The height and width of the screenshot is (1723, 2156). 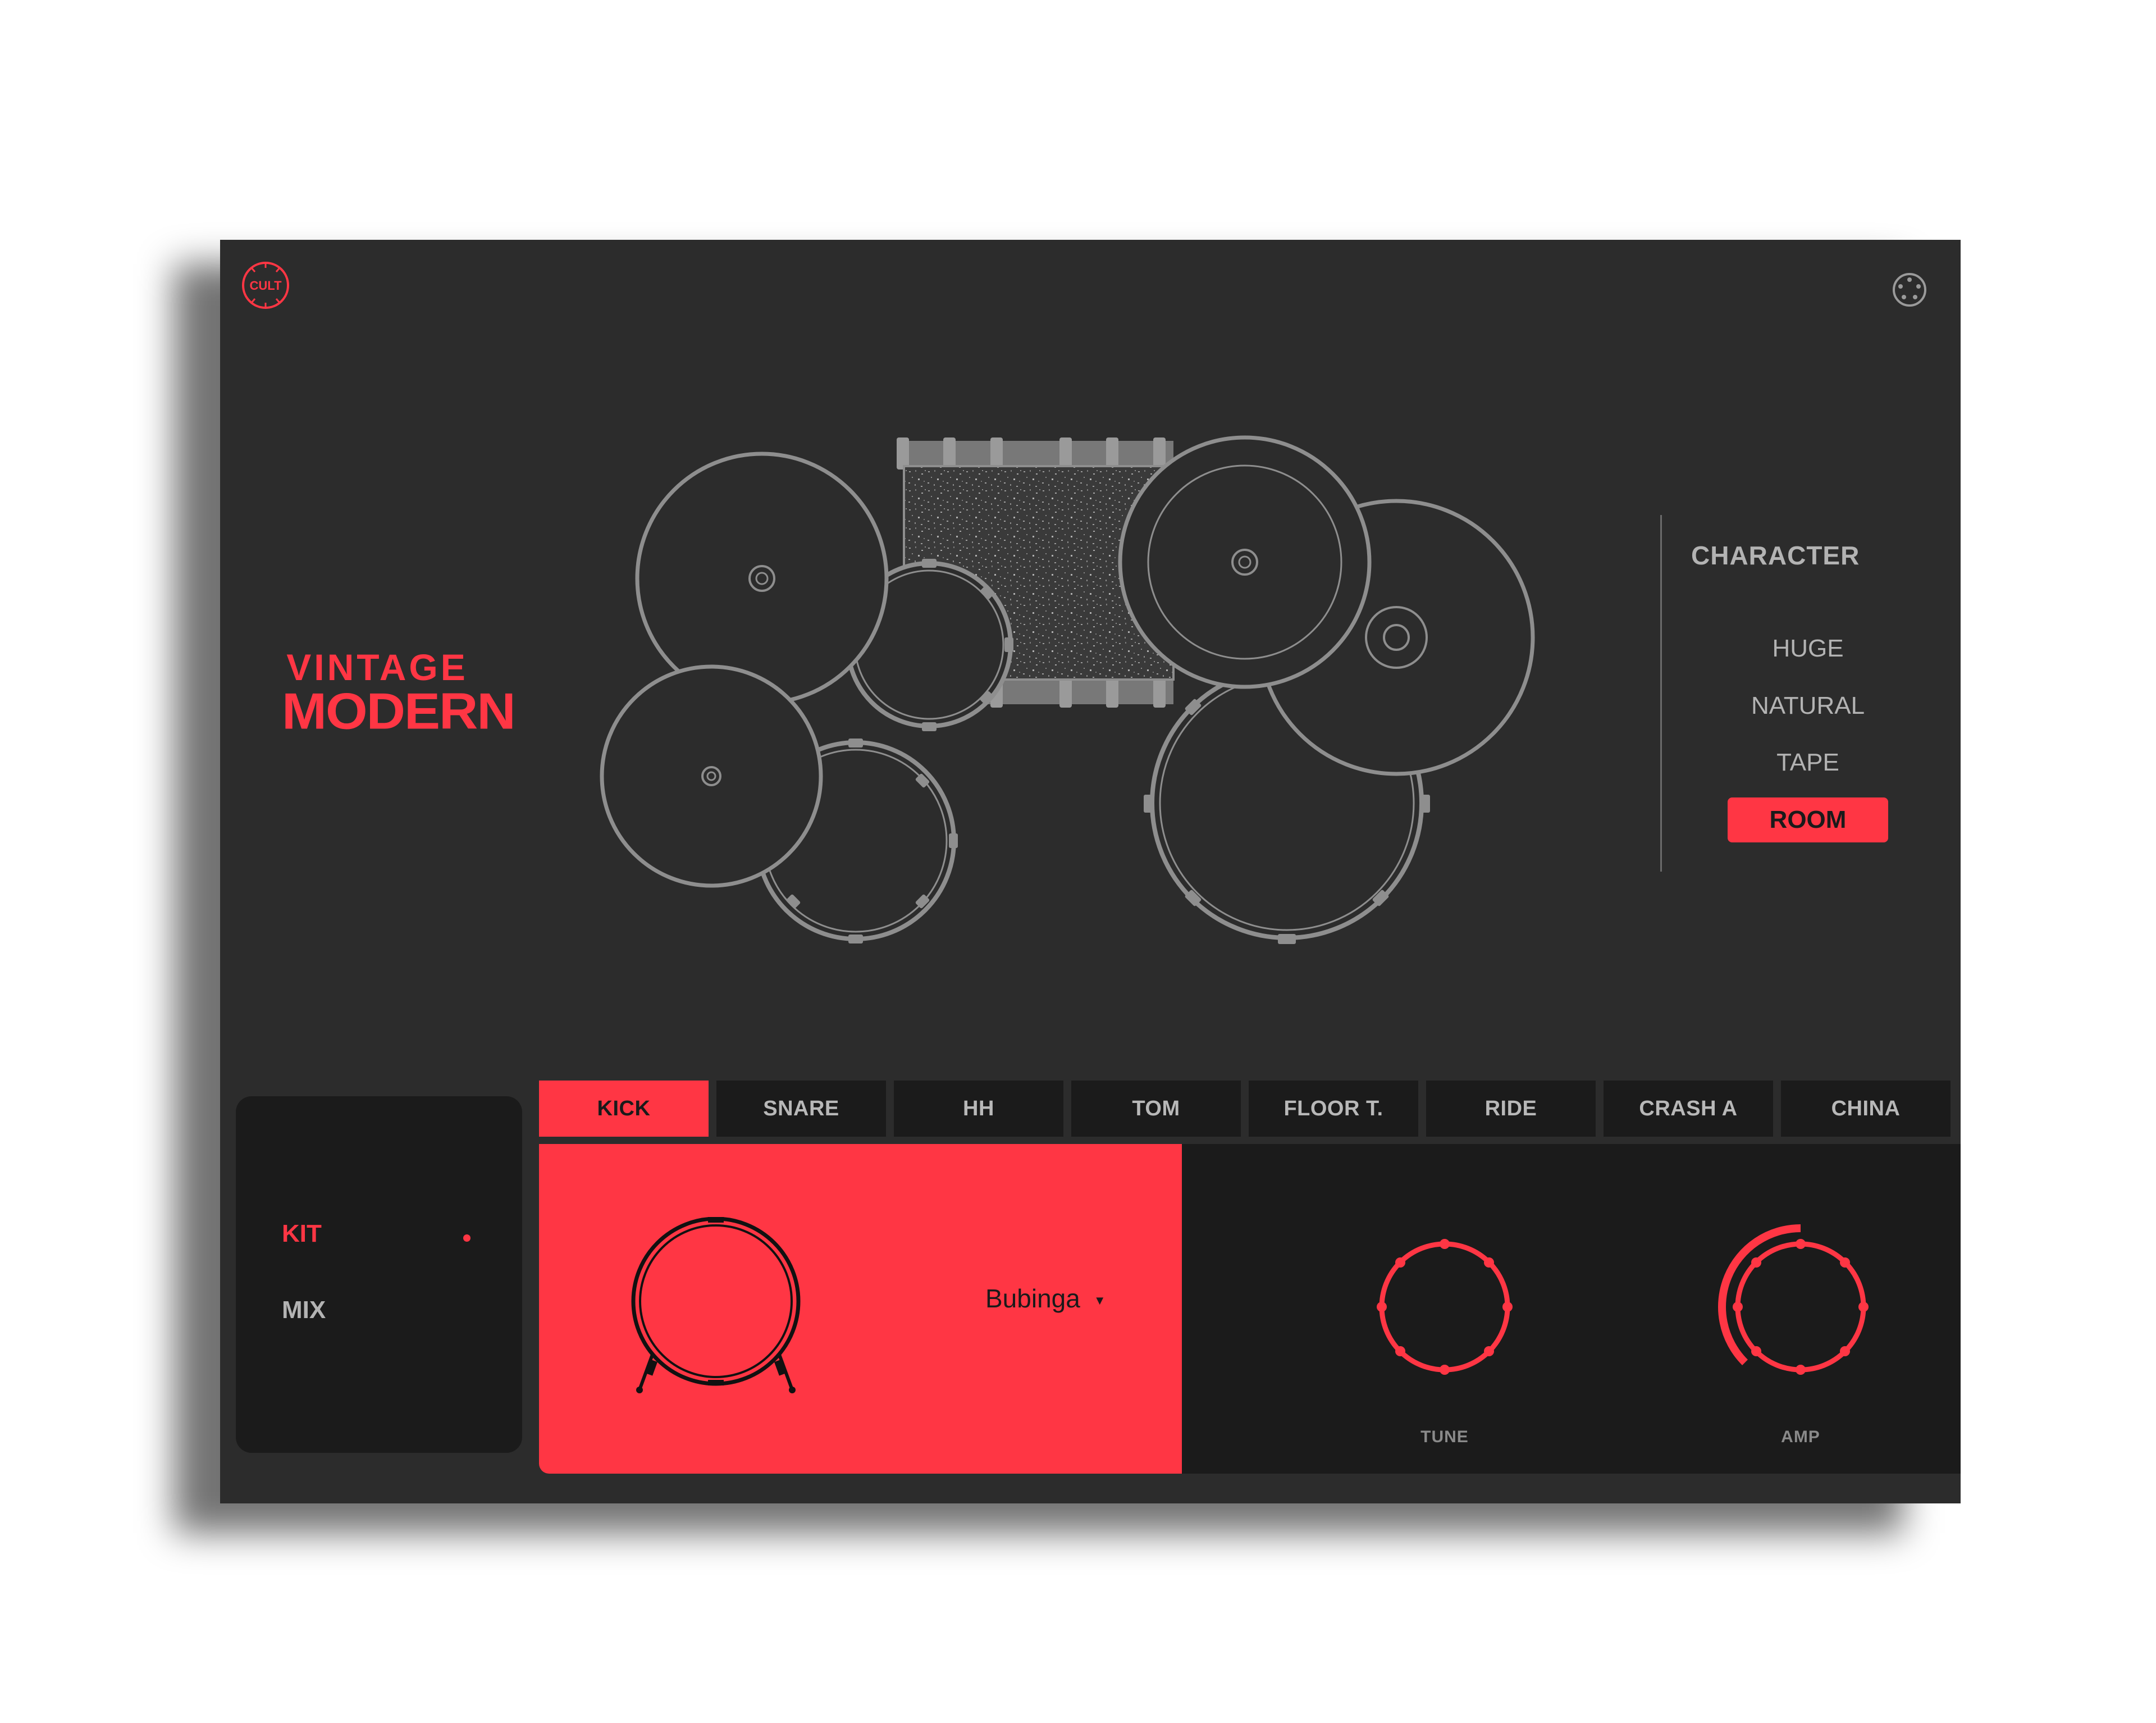 I want to click on tab-crash-a: CRASH A, so click(x=1688, y=1109).